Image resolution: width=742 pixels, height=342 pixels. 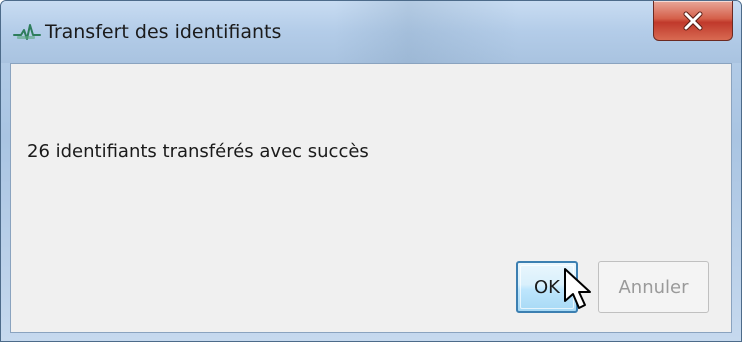 What do you see at coordinates (577, 288) in the screenshot?
I see `arrow-cursor-icon` at bounding box center [577, 288].